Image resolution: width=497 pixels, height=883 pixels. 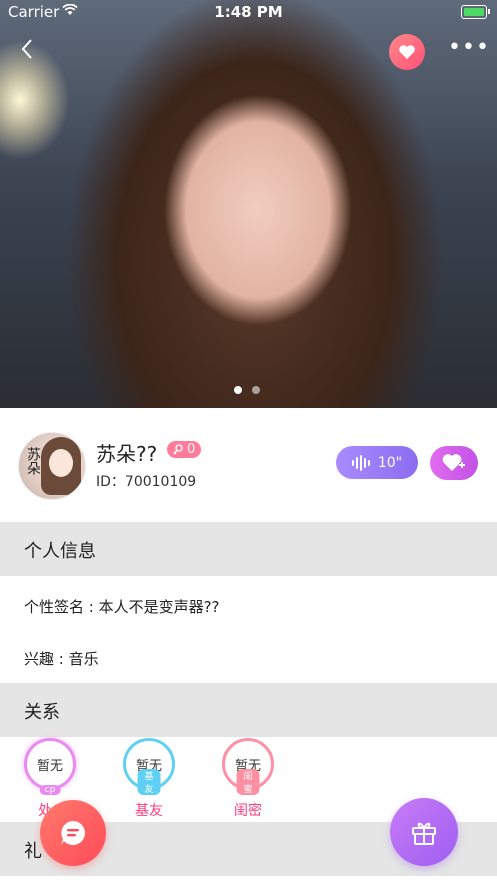 I want to click on badge-ribbon: cp, so click(x=50, y=790).